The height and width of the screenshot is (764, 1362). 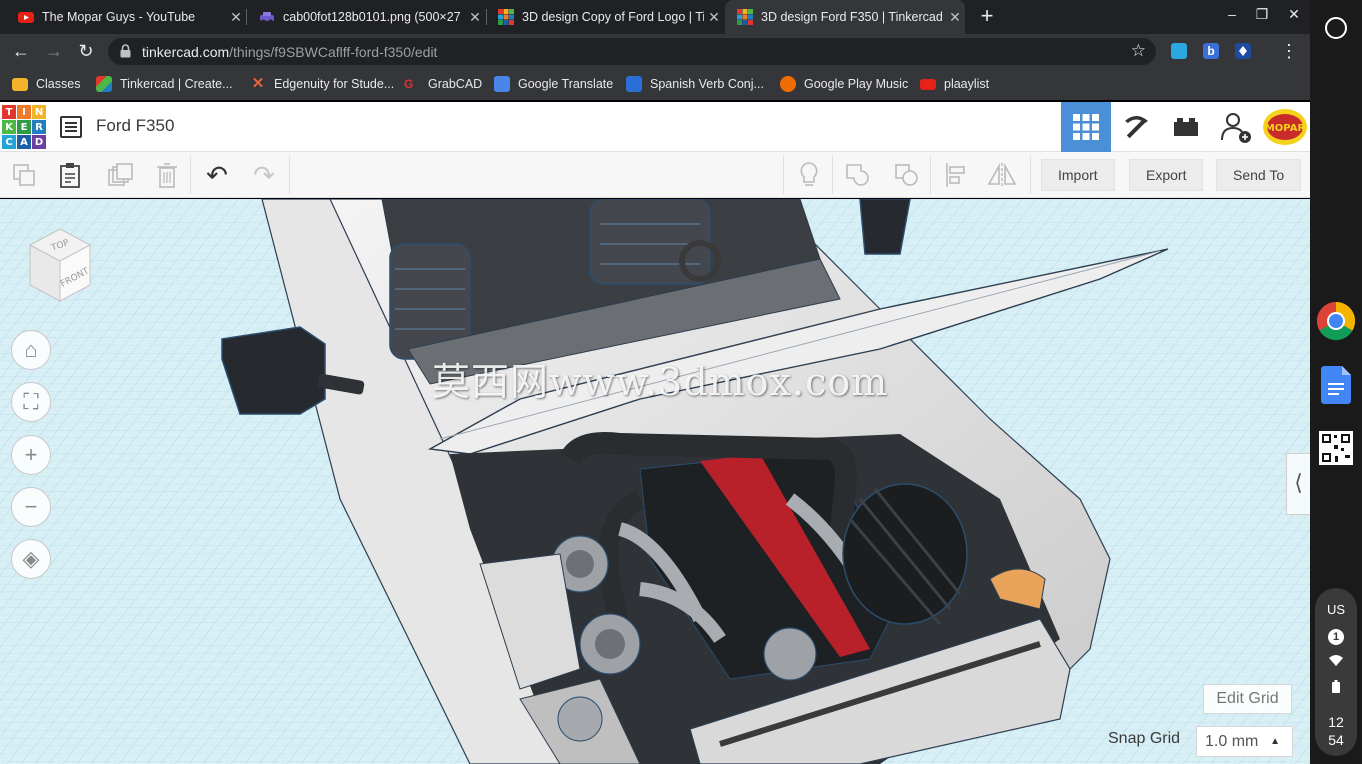 What do you see at coordinates (366, 17) in the screenshot?
I see `tab-image: cab00fot128b0101.png (500×27 ✕` at bounding box center [366, 17].